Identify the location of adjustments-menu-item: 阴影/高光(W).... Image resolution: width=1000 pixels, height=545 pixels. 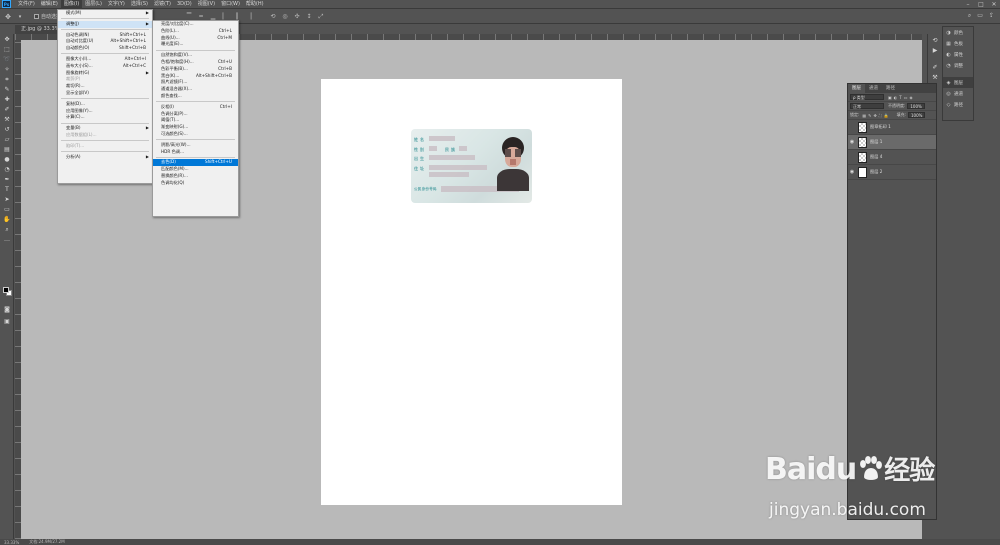
(195, 145).